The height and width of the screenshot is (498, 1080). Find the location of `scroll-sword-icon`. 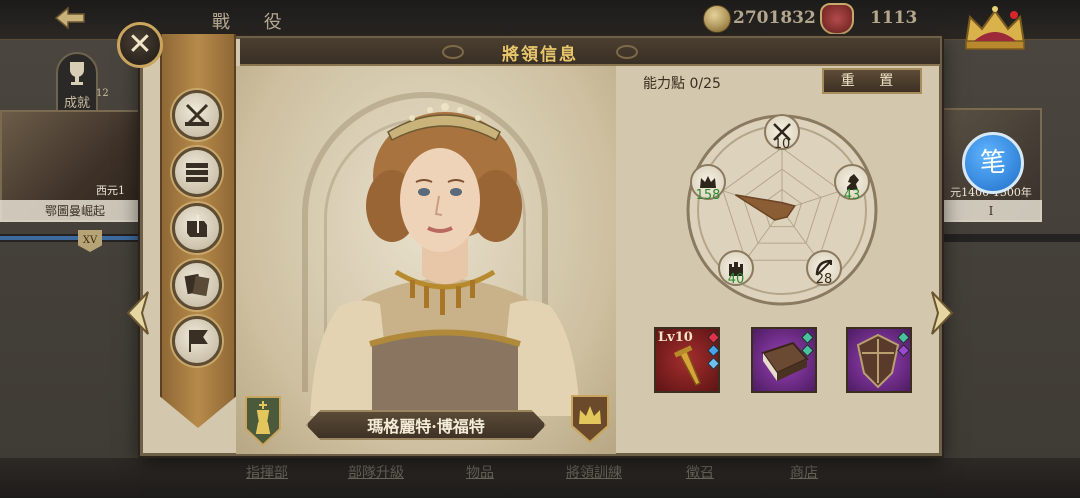

scroll-sword-icon is located at coordinates (197, 226).